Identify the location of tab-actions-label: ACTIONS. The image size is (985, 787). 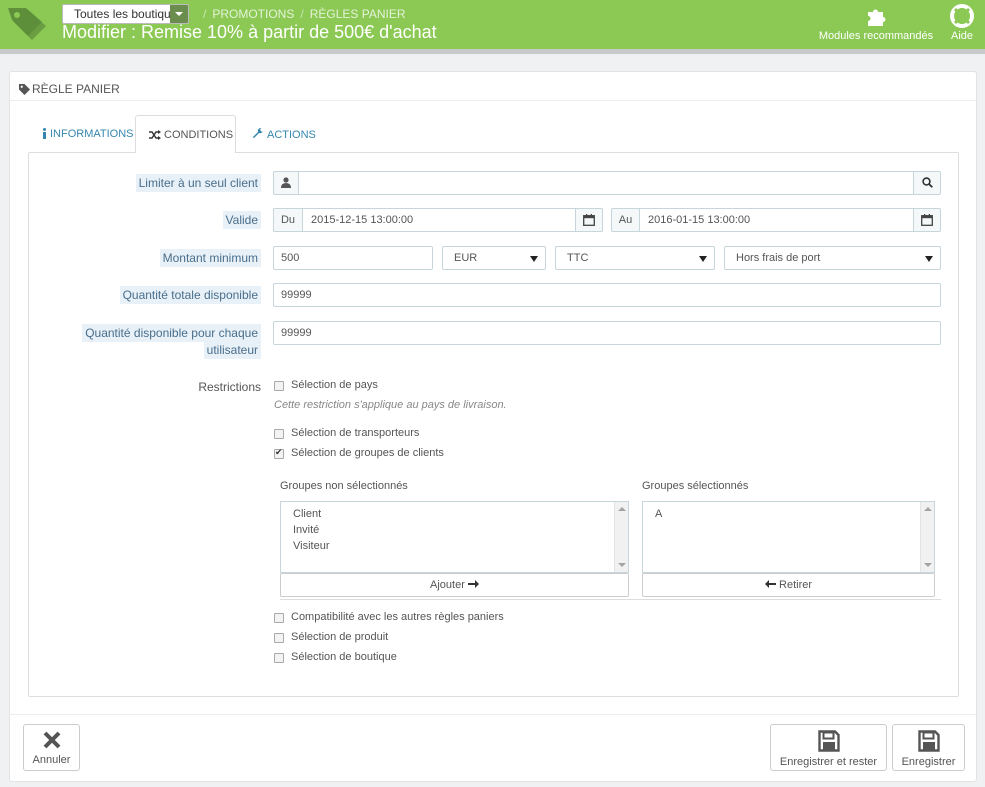
(291, 135).